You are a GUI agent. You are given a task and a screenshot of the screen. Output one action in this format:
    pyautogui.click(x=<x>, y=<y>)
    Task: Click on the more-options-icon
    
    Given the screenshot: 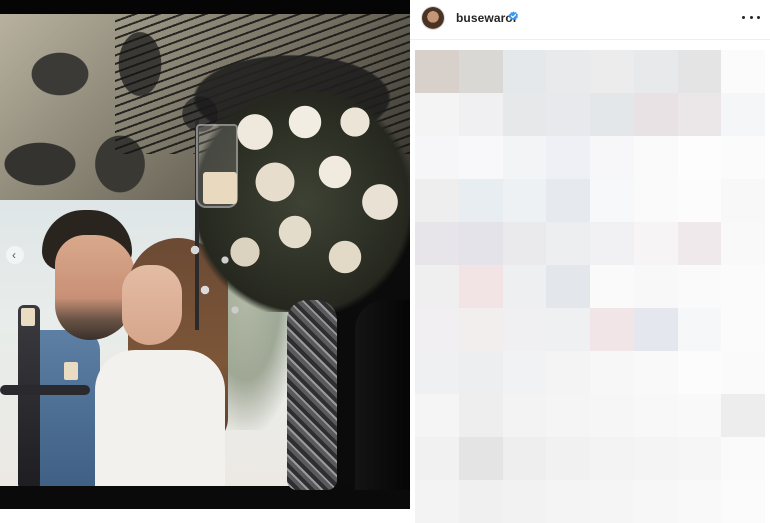 What is the action you would take?
    pyautogui.click(x=751, y=17)
    